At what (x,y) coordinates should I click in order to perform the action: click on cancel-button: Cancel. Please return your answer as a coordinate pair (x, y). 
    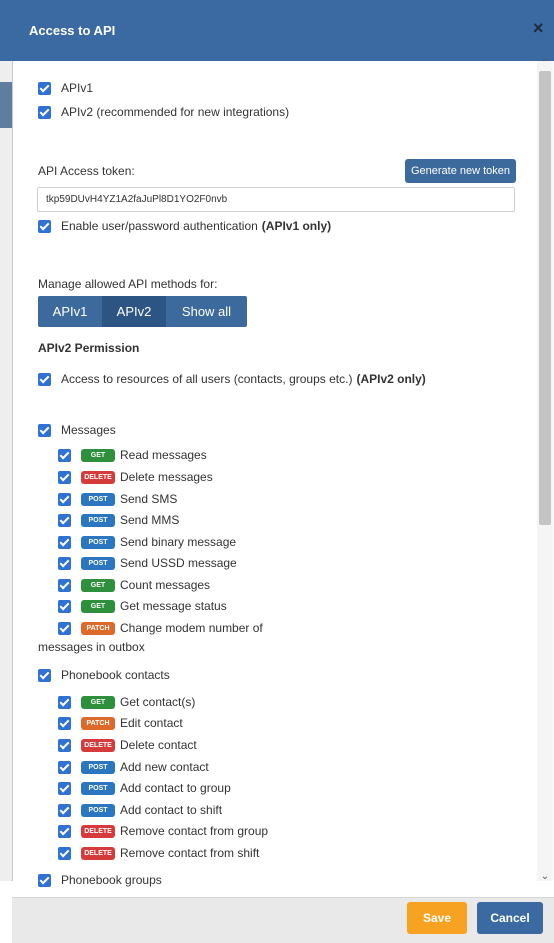
    Looking at the image, I should click on (510, 918).